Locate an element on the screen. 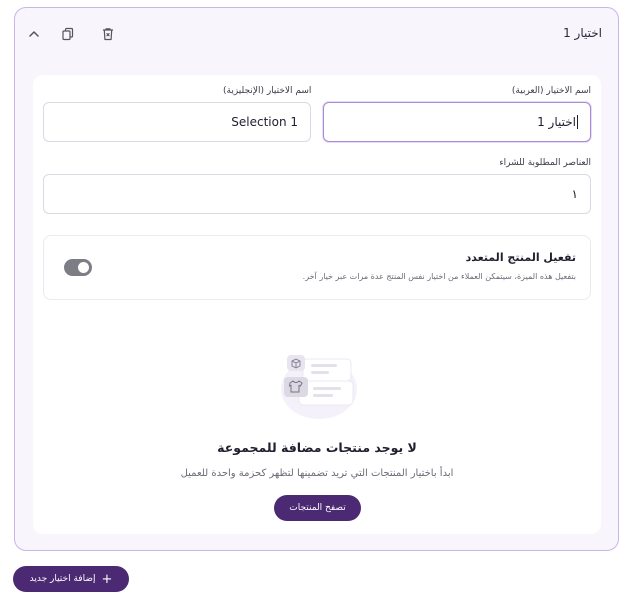 The width and height of the screenshot is (632, 597). multi-product-toggle is located at coordinates (78, 267).